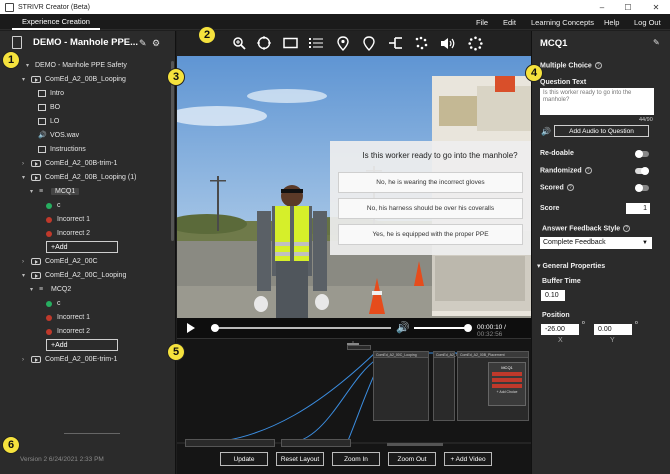 The image size is (670, 474). Describe the element at coordinates (448, 43) in the screenshot. I see `audio-icon` at that location.